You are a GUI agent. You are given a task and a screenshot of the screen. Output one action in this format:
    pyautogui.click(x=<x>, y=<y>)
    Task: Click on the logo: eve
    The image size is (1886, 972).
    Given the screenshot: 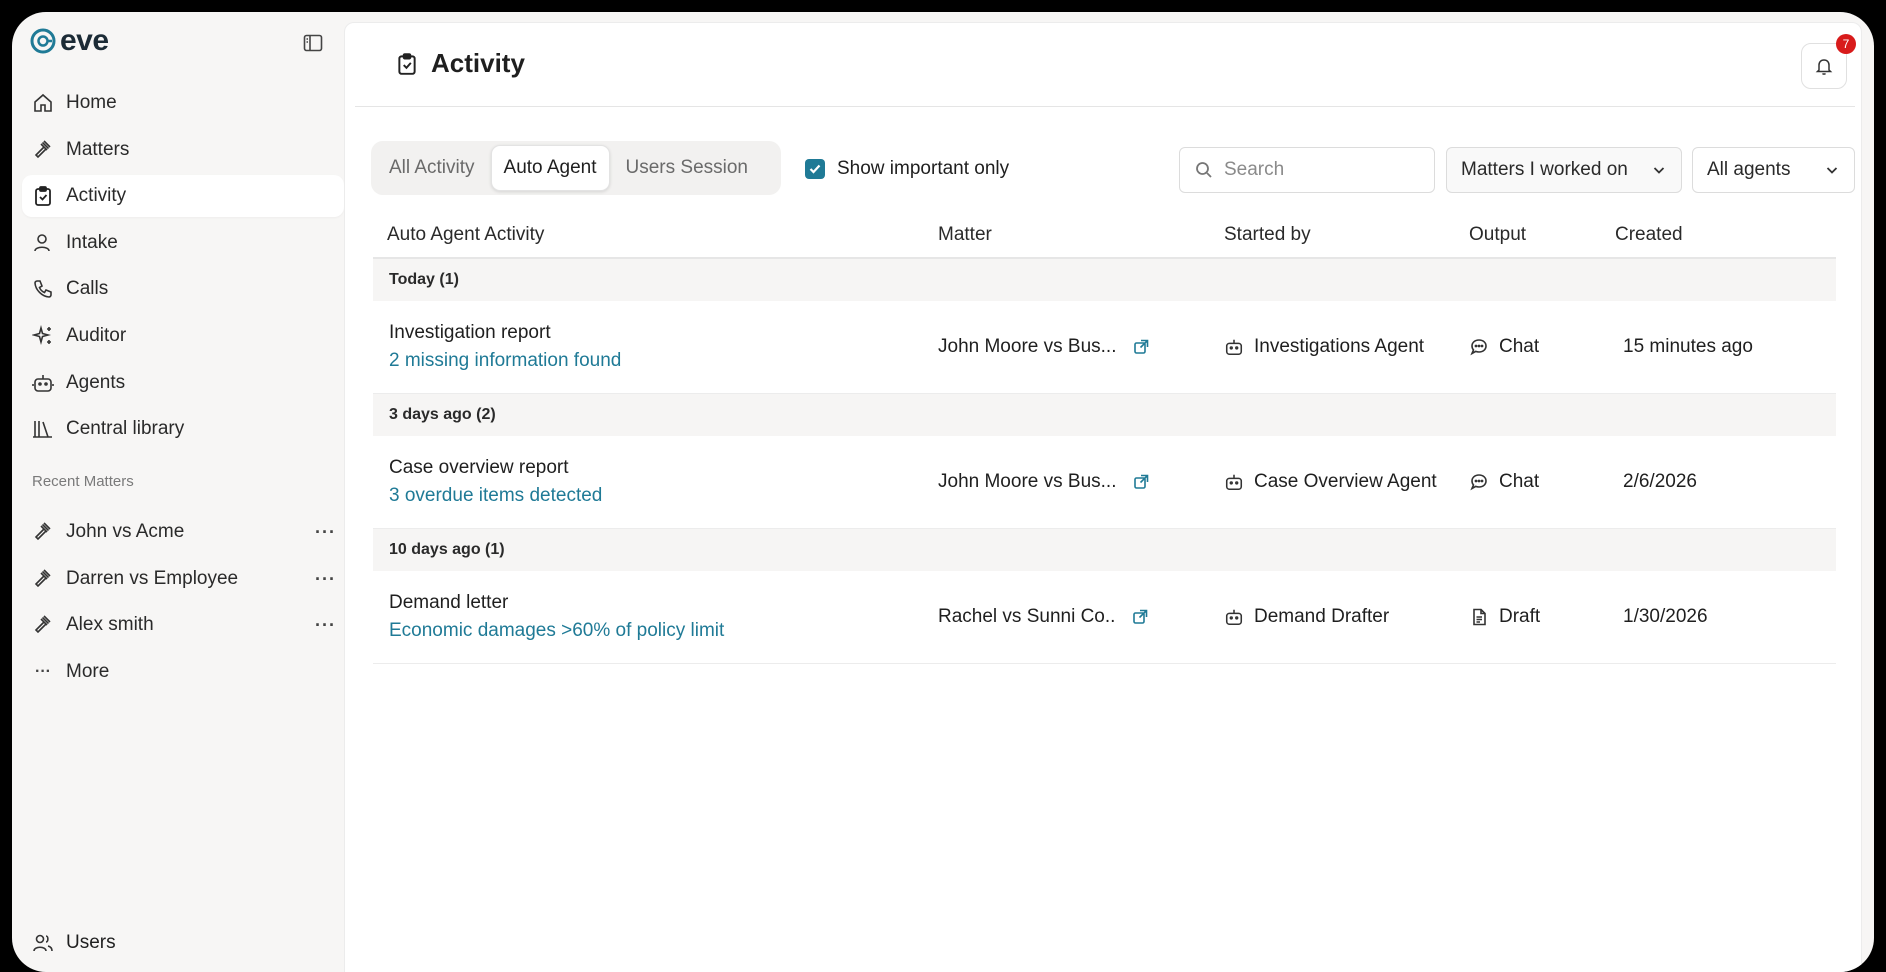 What is the action you would take?
    pyautogui.click(x=69, y=41)
    